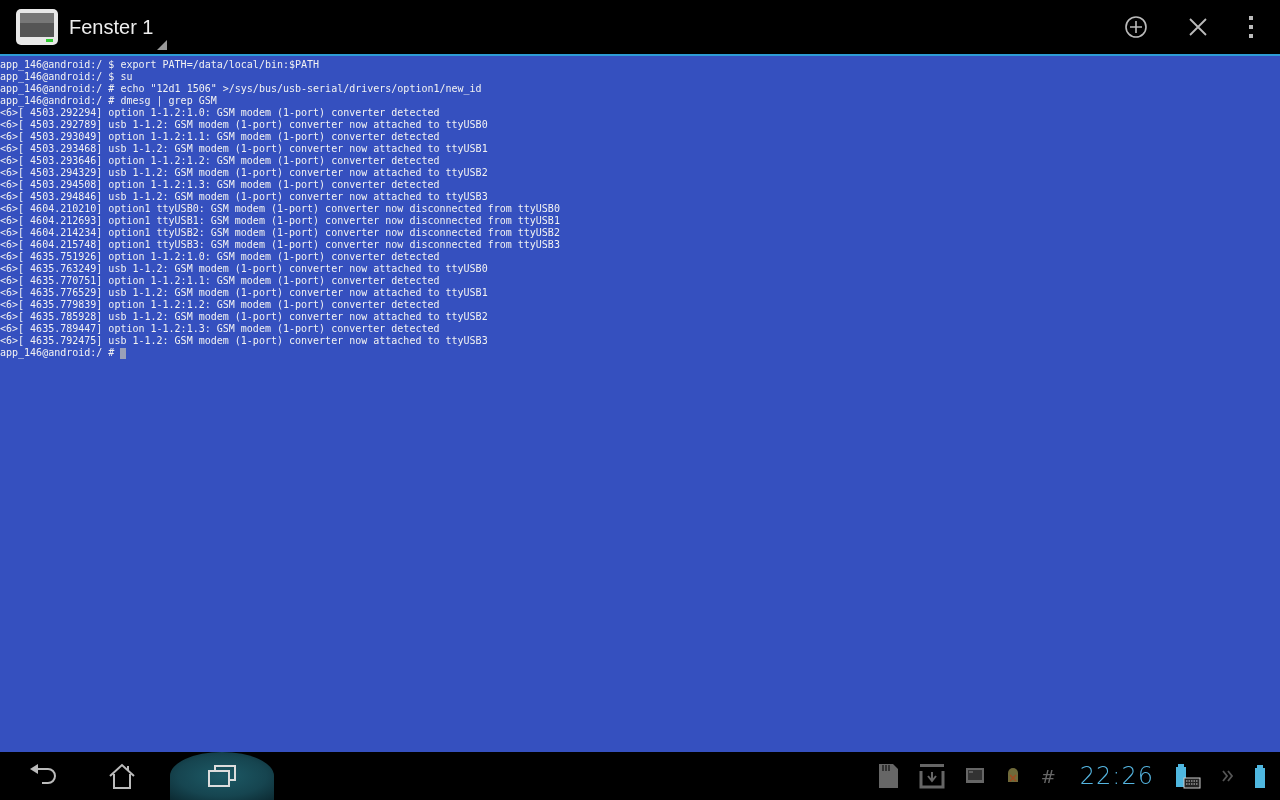 The image size is (1280, 800). What do you see at coordinates (887, 776) in the screenshot?
I see `sd-card-icon` at bounding box center [887, 776].